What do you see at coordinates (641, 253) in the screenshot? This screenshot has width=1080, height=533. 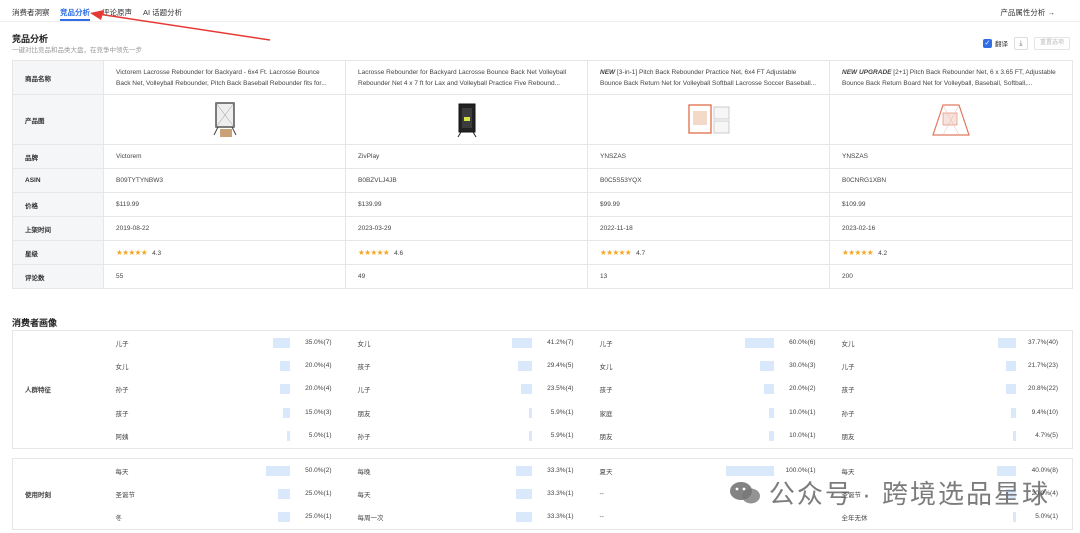 I see `rating-value-3: 4.7` at bounding box center [641, 253].